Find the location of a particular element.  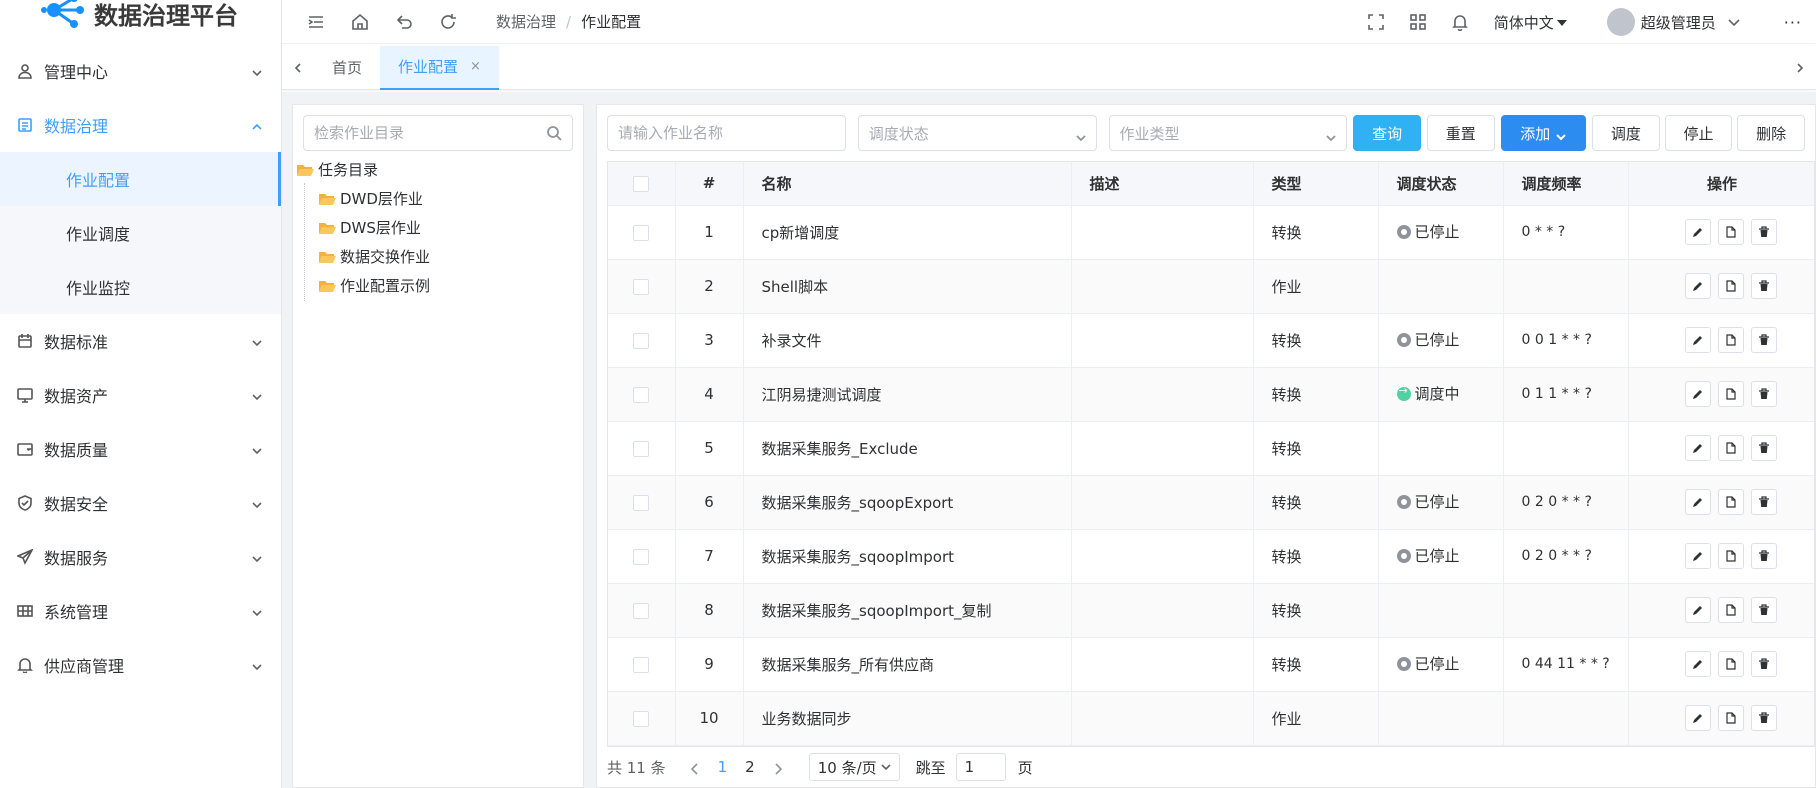

reset-button: 重置 is located at coordinates (1460, 133).